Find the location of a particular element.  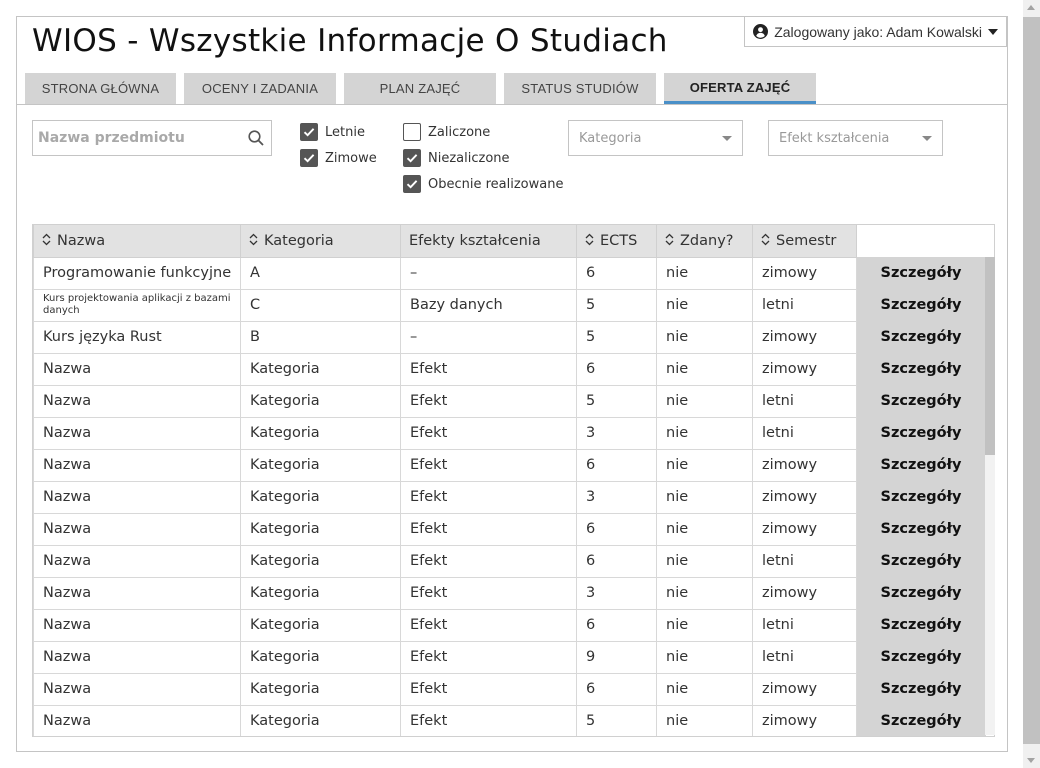

header-zdany: Zdany? is located at coordinates (704, 241).